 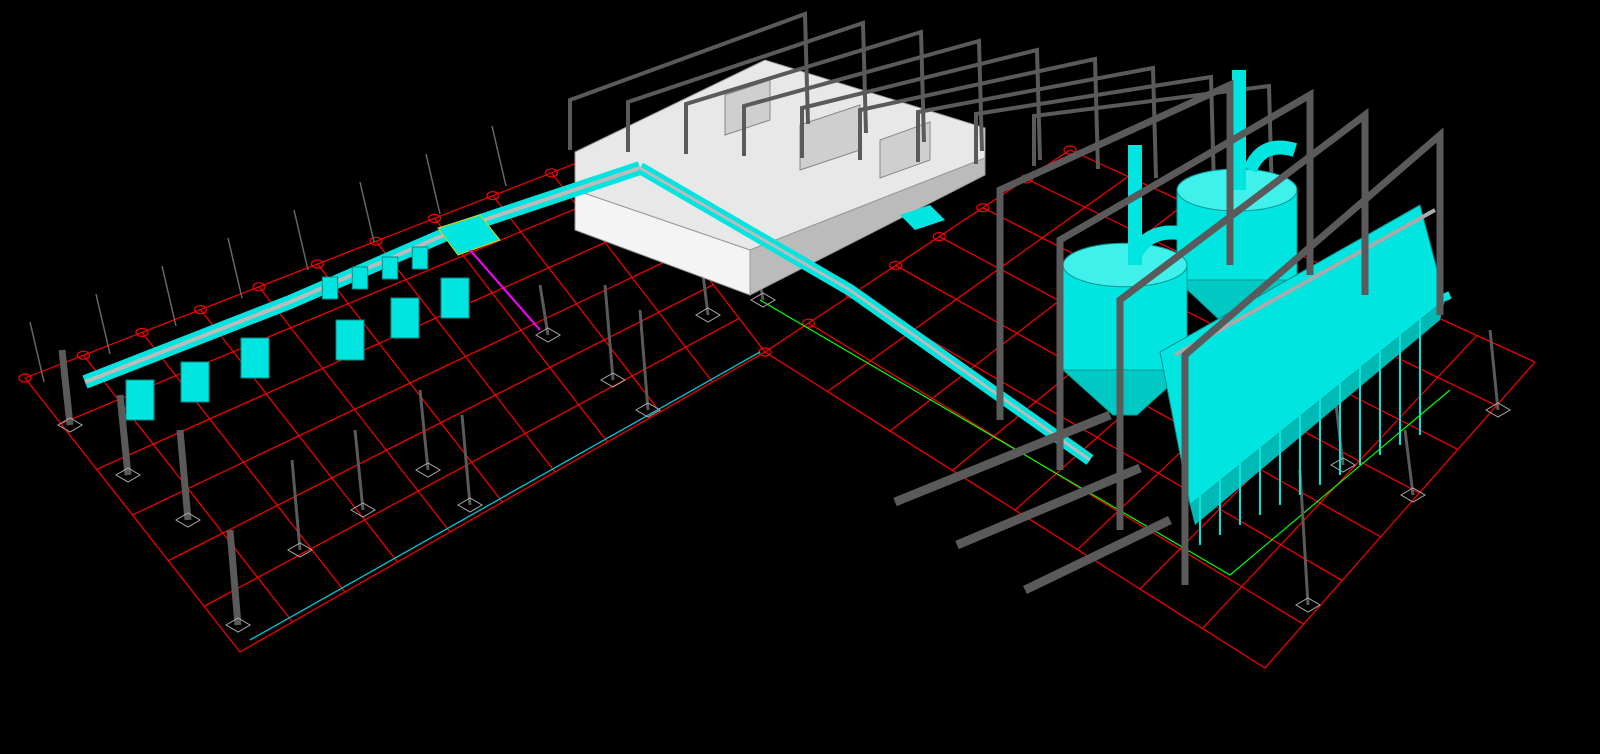 I want to click on boundary-line, so click(x=505, y=496).